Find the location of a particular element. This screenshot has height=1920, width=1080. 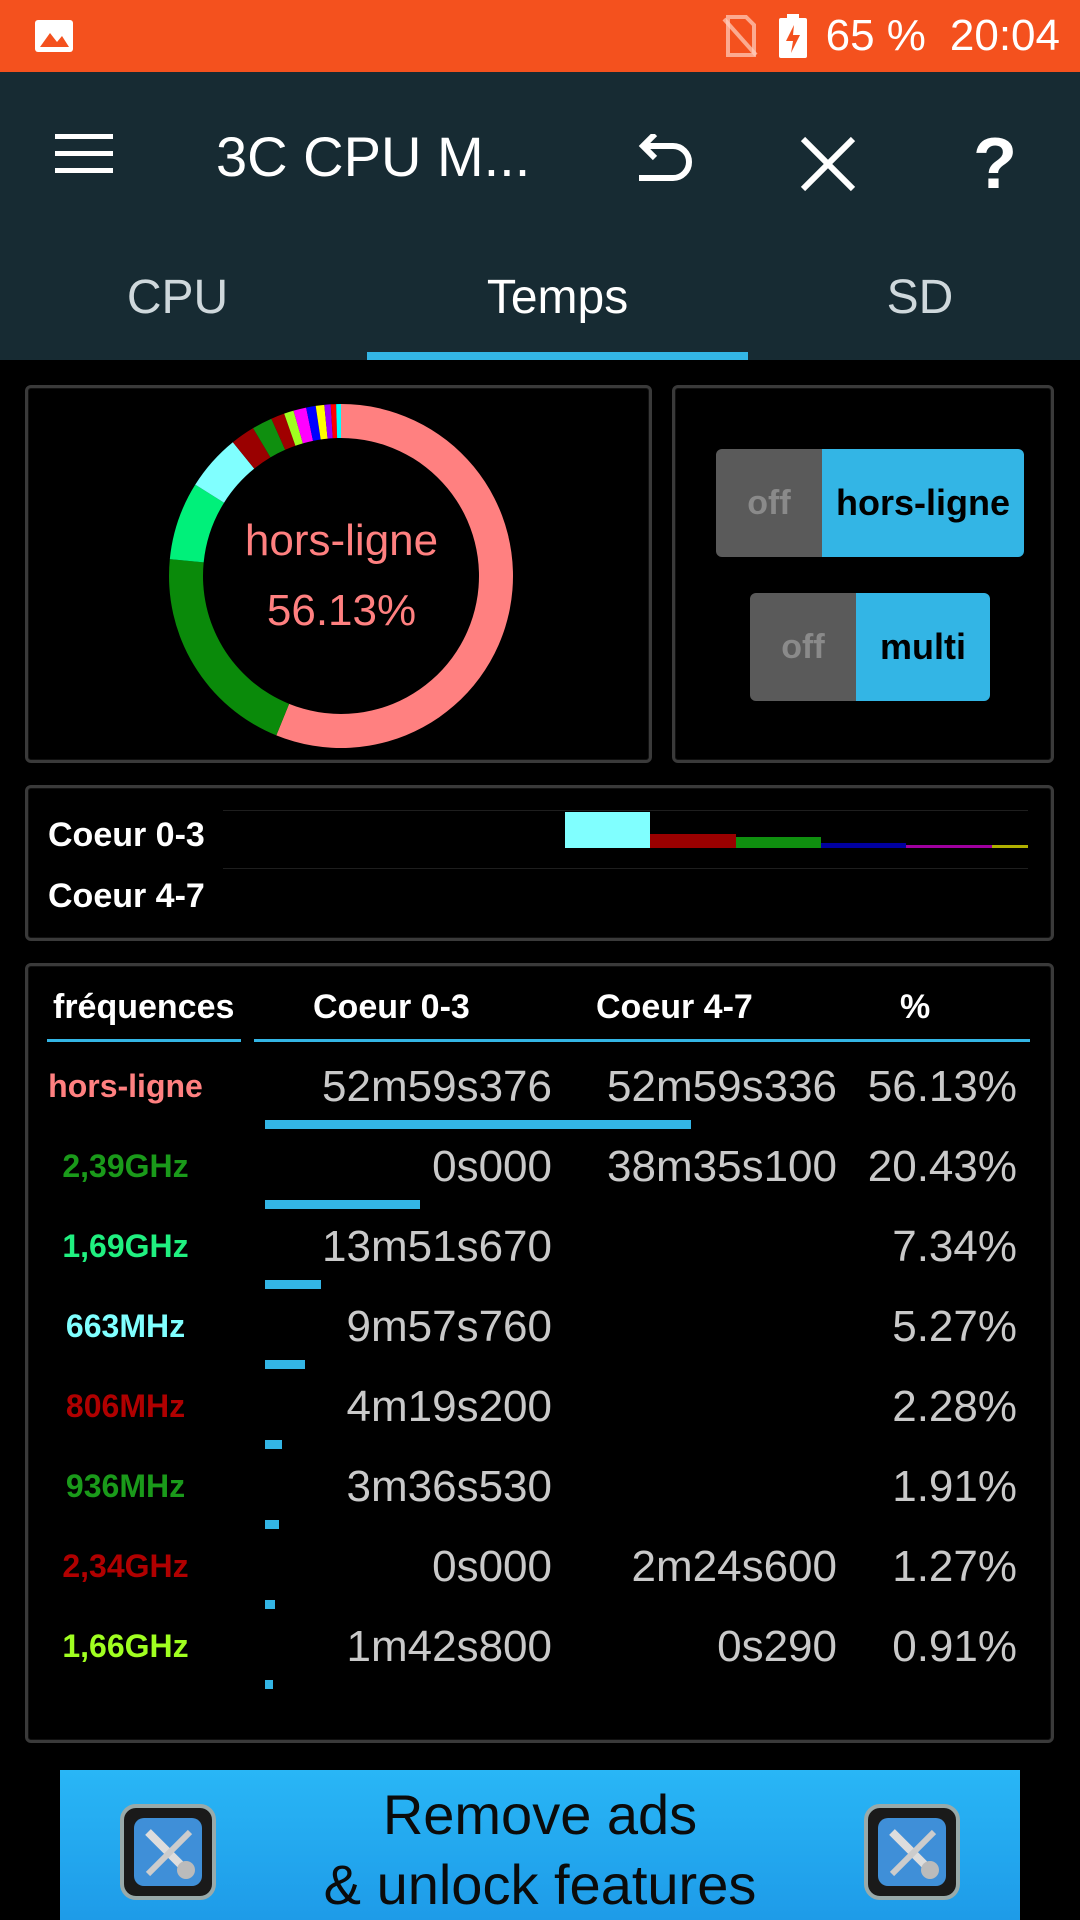

tab-temps: Temps is located at coordinates (557, 297).